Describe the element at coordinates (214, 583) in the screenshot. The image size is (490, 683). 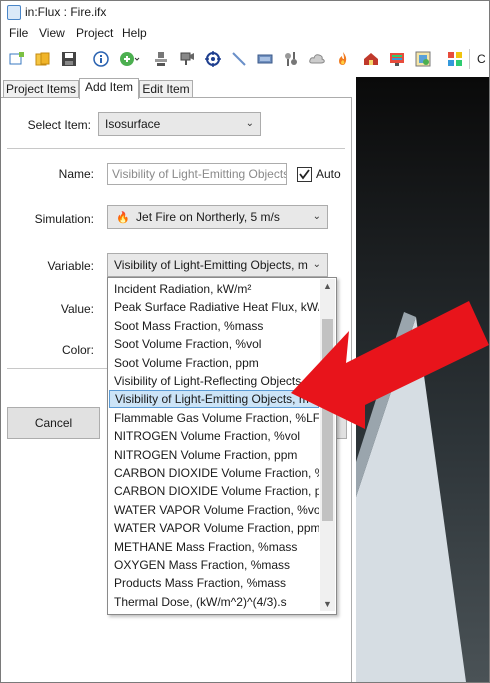
I see `dropdown-option: Products Mass Fraction, %mass` at that location.